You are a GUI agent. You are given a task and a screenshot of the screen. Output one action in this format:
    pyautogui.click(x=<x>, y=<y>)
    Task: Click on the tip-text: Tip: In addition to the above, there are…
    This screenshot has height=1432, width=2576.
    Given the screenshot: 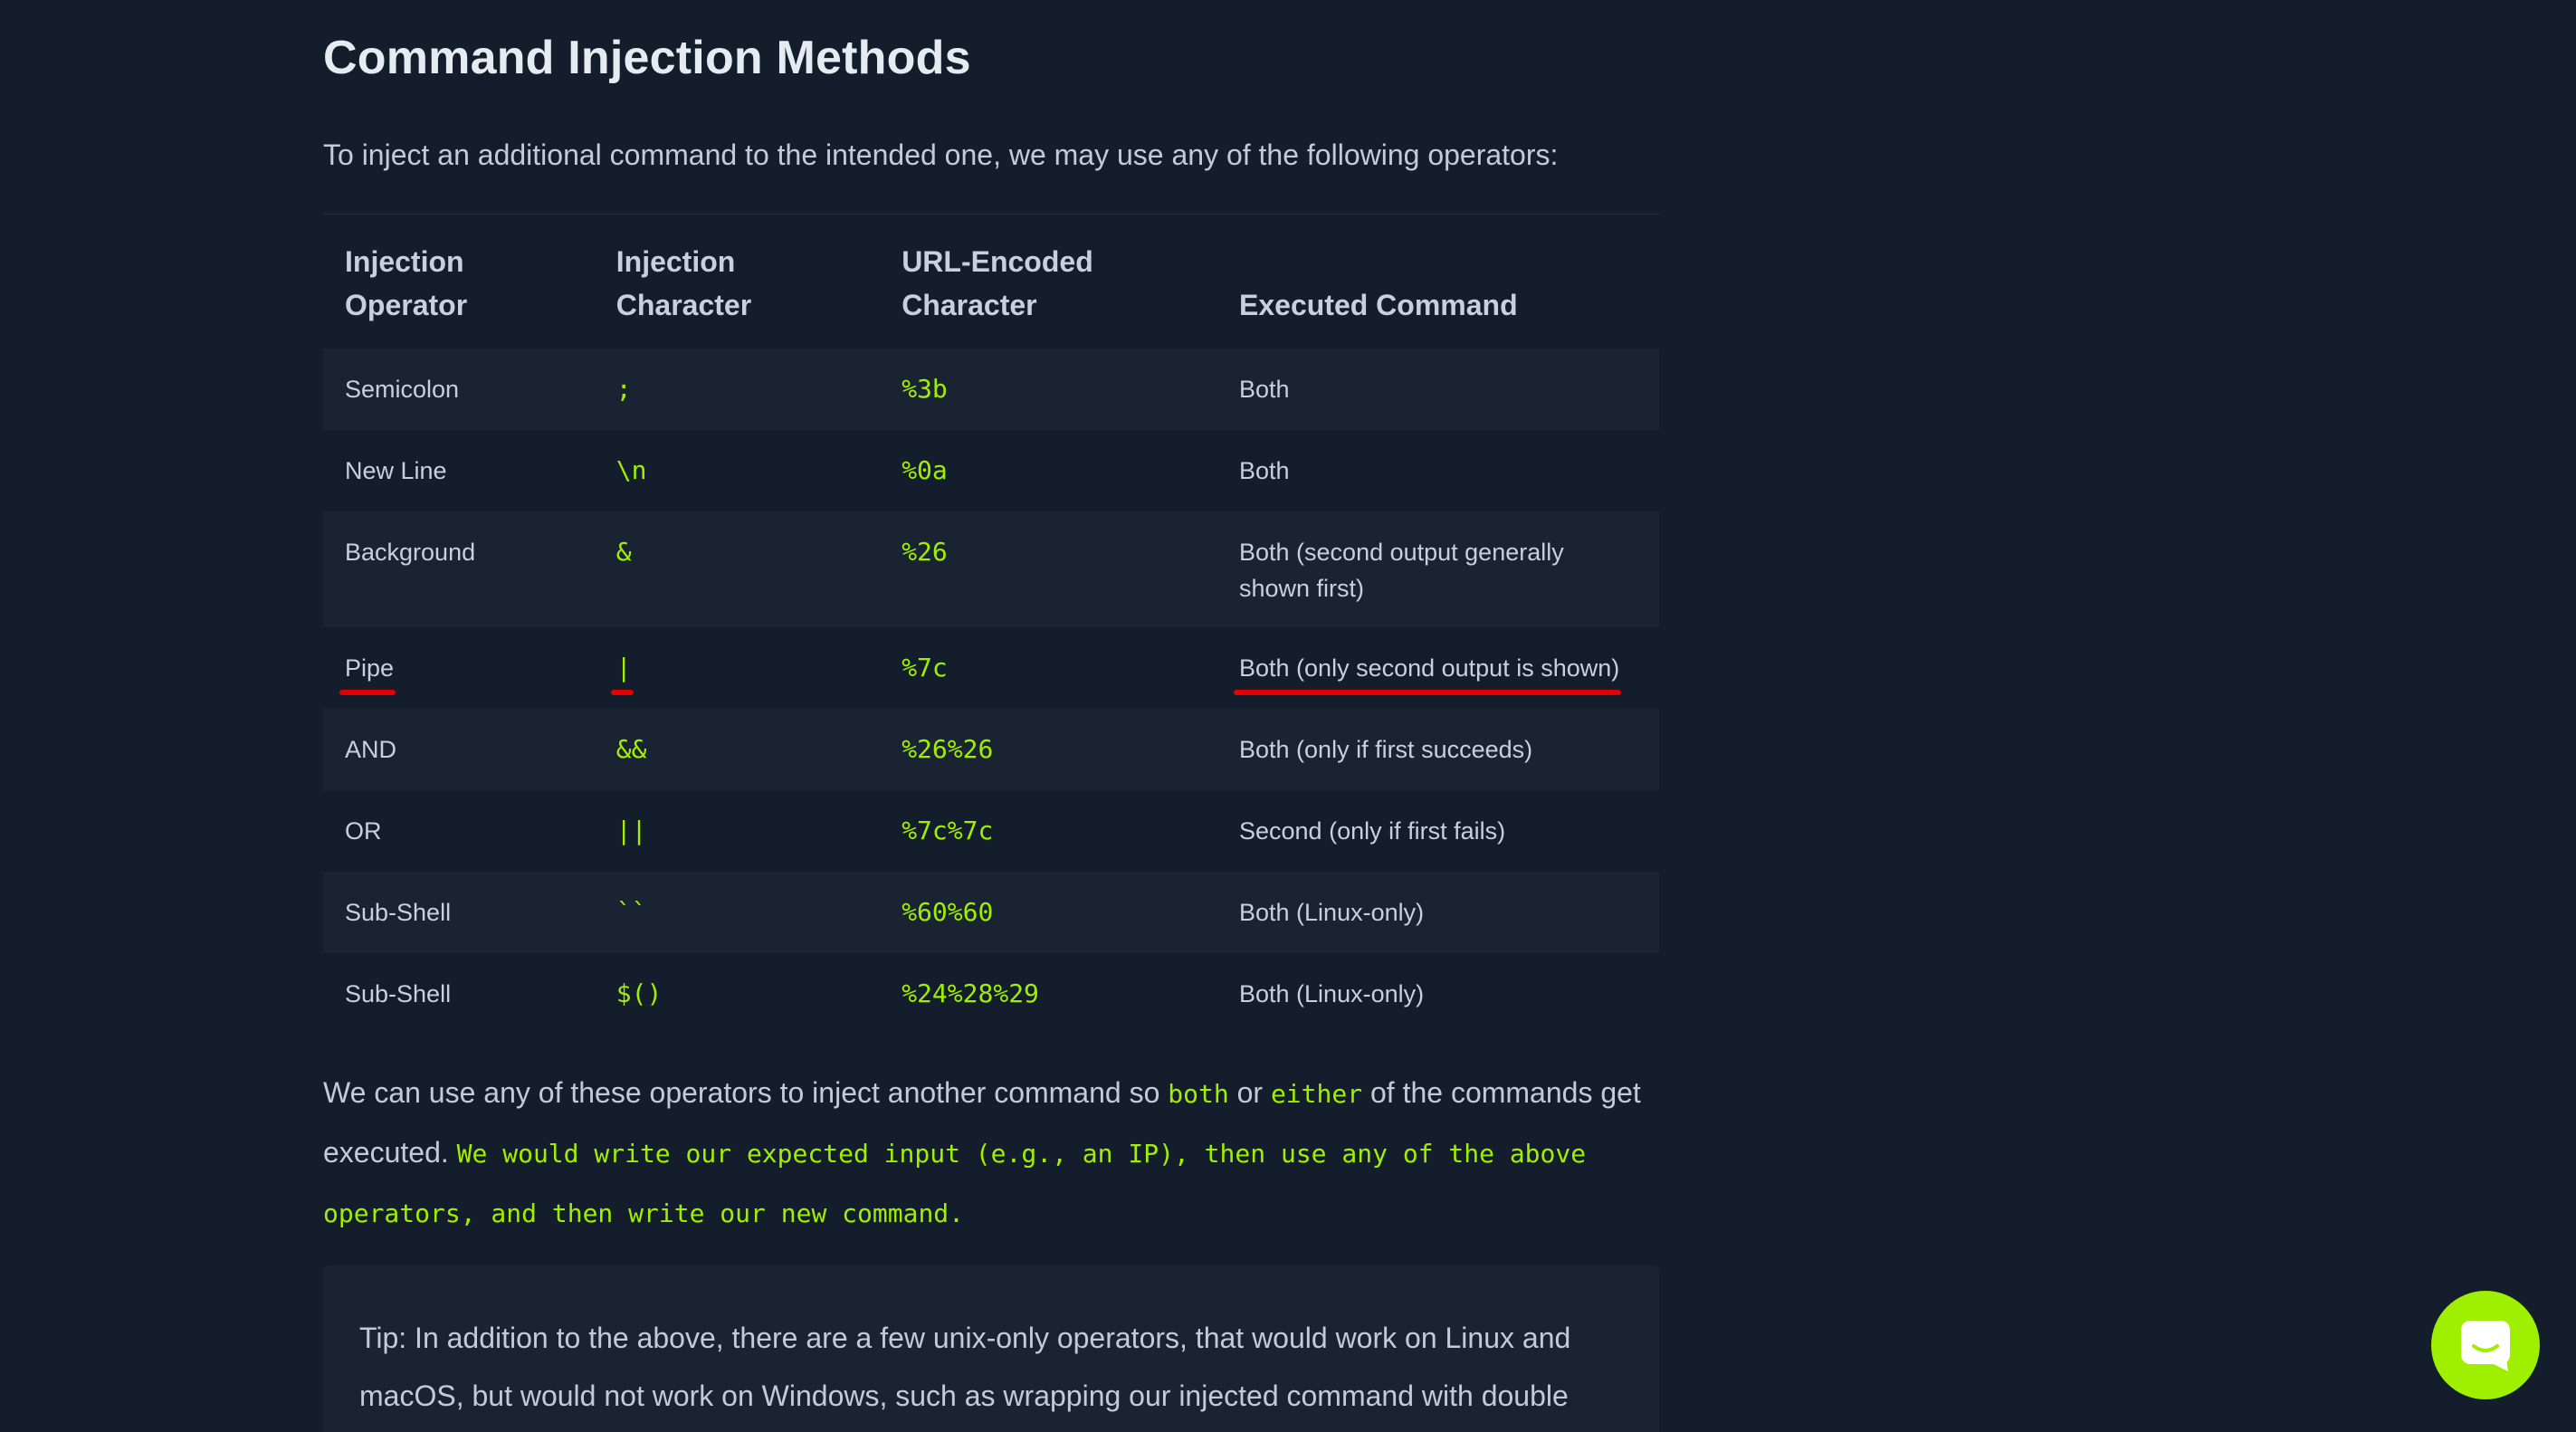 What is the action you would take?
    pyautogui.click(x=965, y=1367)
    